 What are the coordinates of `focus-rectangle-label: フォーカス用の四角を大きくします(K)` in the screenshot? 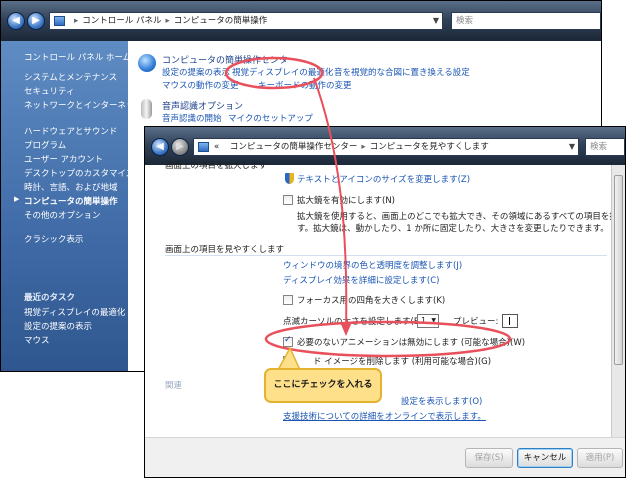 It's located at (371, 301).